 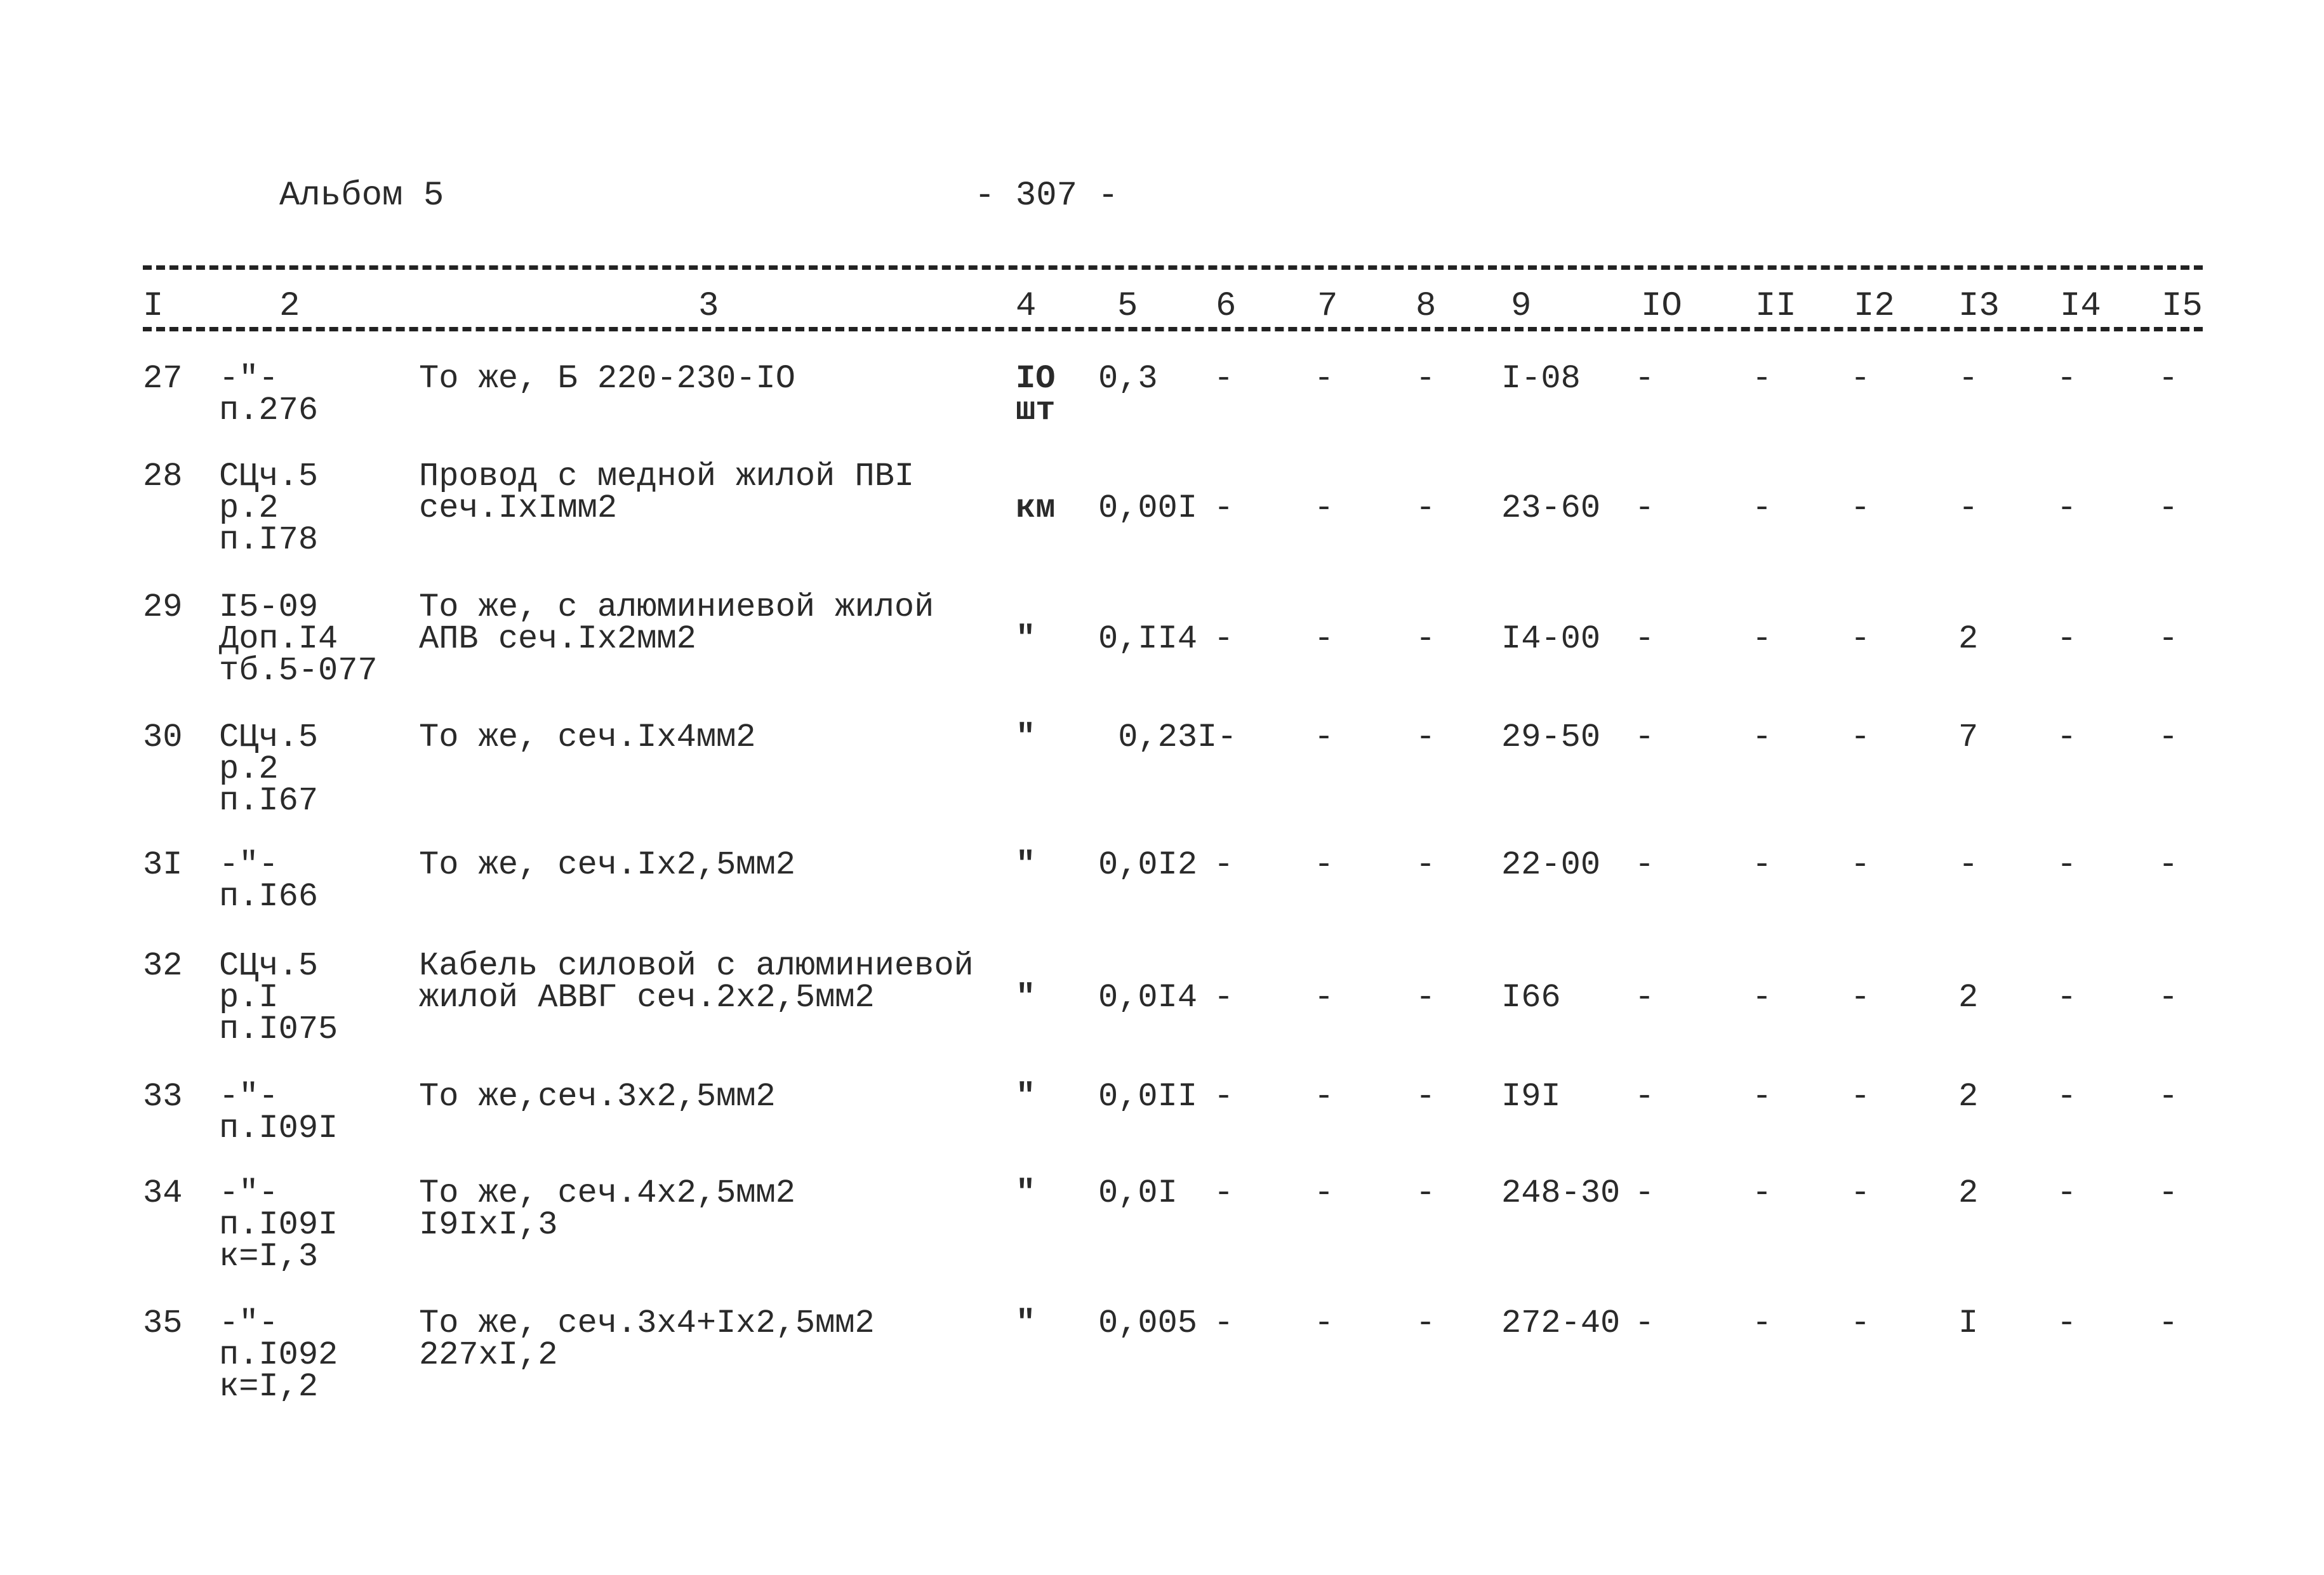 I want to click on row-number: 32, so click(x=163, y=966).